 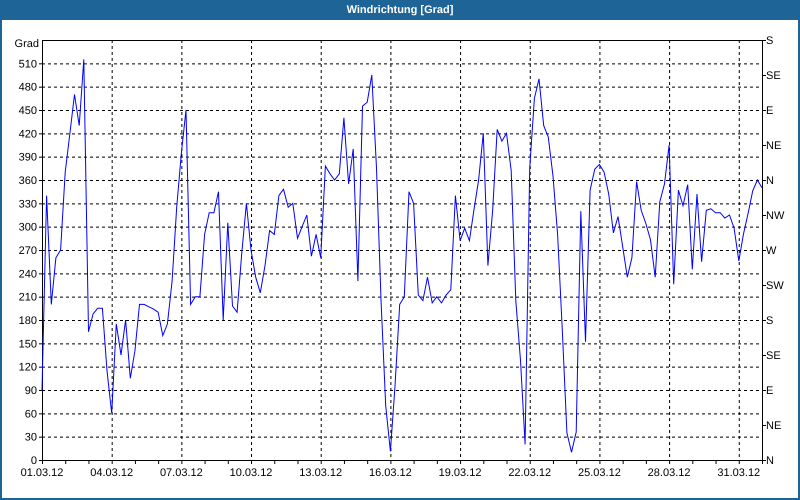 What do you see at coordinates (27, 344) in the screenshot?
I see `y-tick-label: 150` at bounding box center [27, 344].